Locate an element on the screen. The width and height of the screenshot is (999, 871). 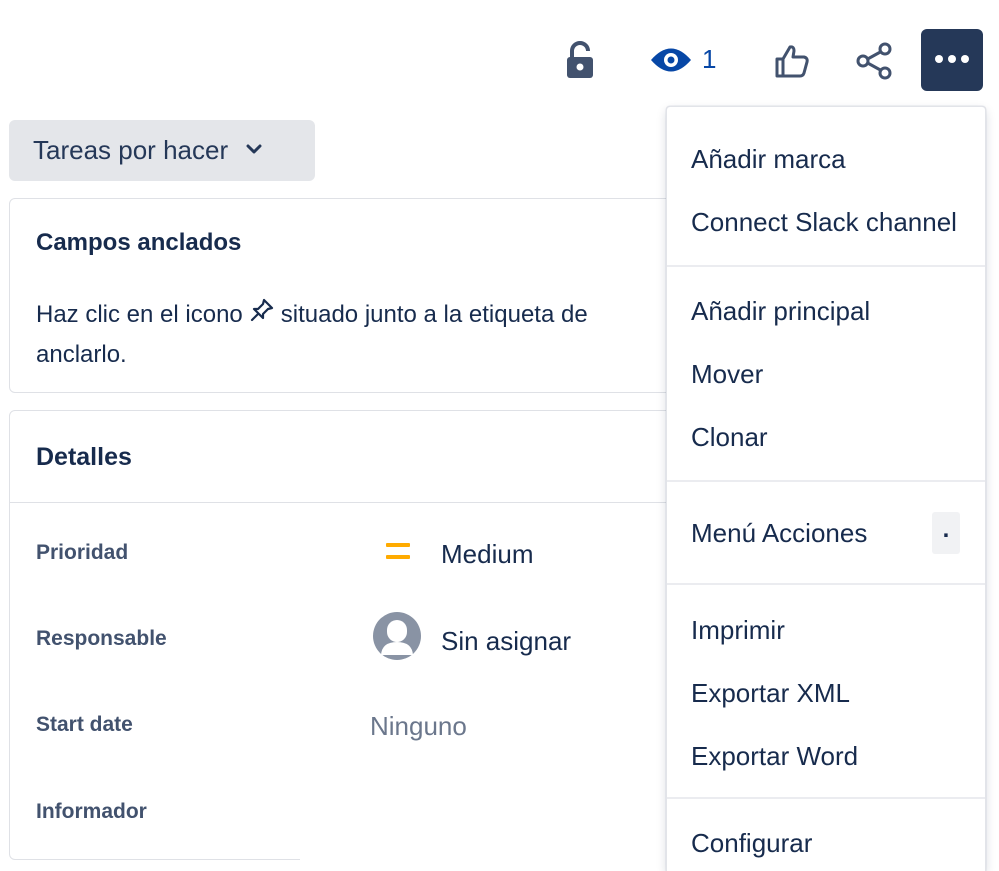
chevron-down-icon is located at coordinates (254, 151).